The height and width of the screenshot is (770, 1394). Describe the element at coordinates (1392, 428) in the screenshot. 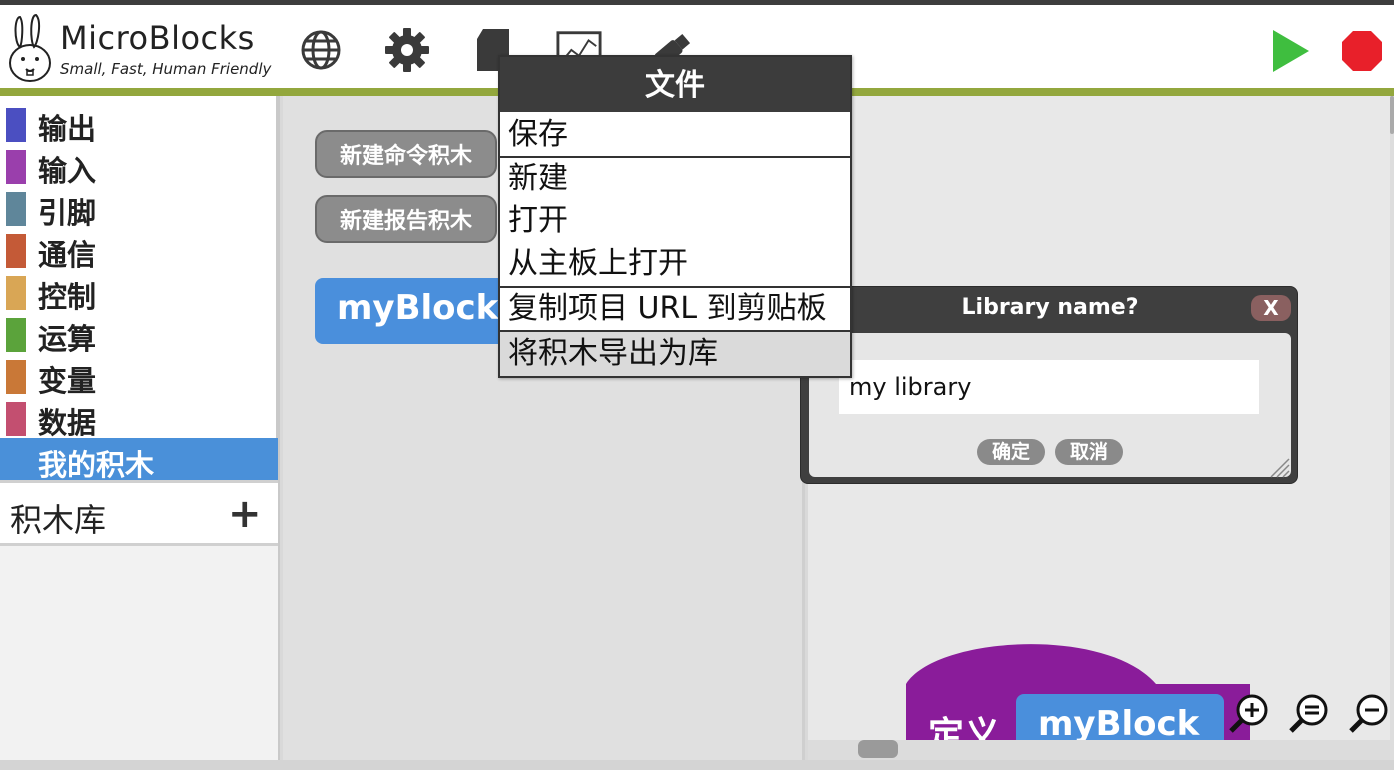

I see `vertical-scrollbar` at that location.